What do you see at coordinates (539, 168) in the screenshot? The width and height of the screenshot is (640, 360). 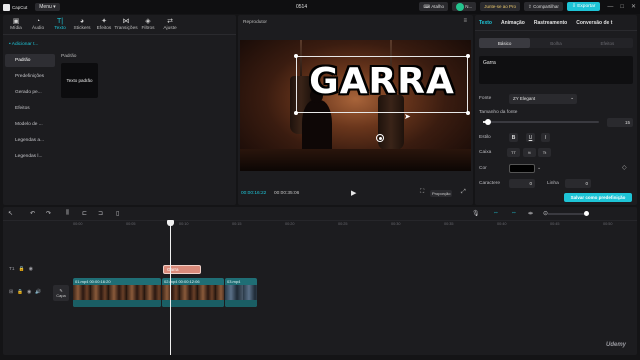 I see `chevron-down-icon: ⌄` at bounding box center [539, 168].